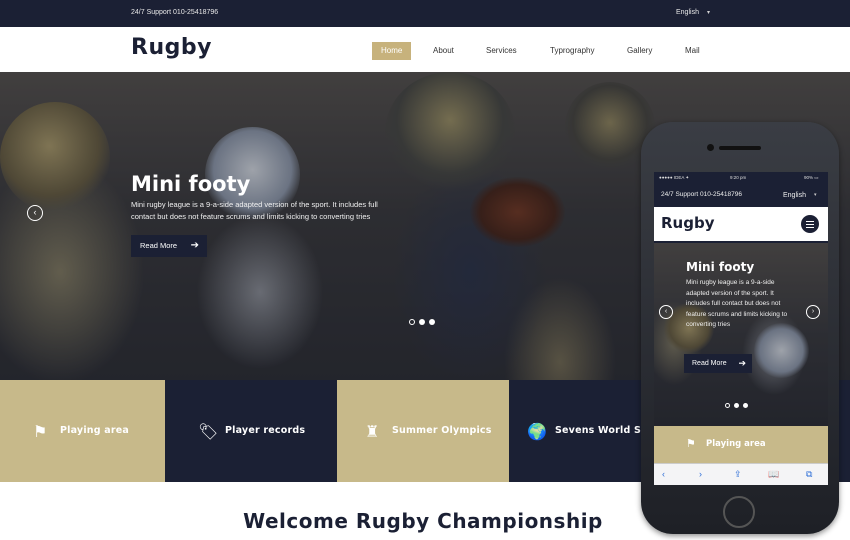 Image resolution: width=850 pixels, height=540 pixels. I want to click on nav-gallery: Gallery, so click(639, 51).